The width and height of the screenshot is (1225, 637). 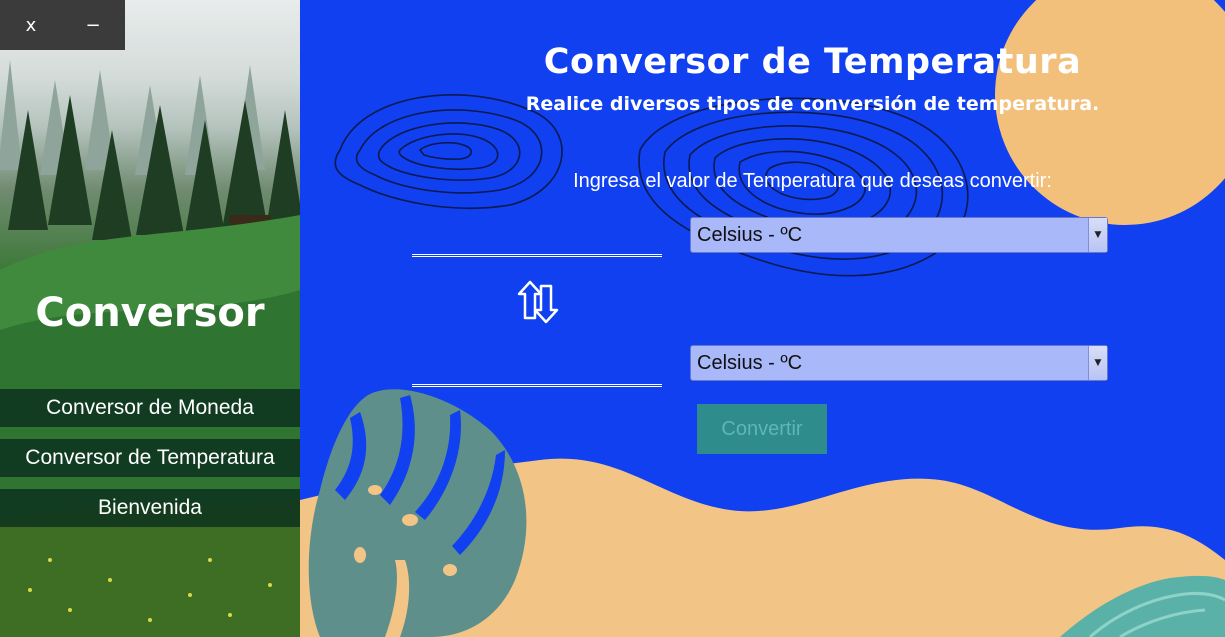 I want to click on close-icon: x, so click(x=31, y=25).